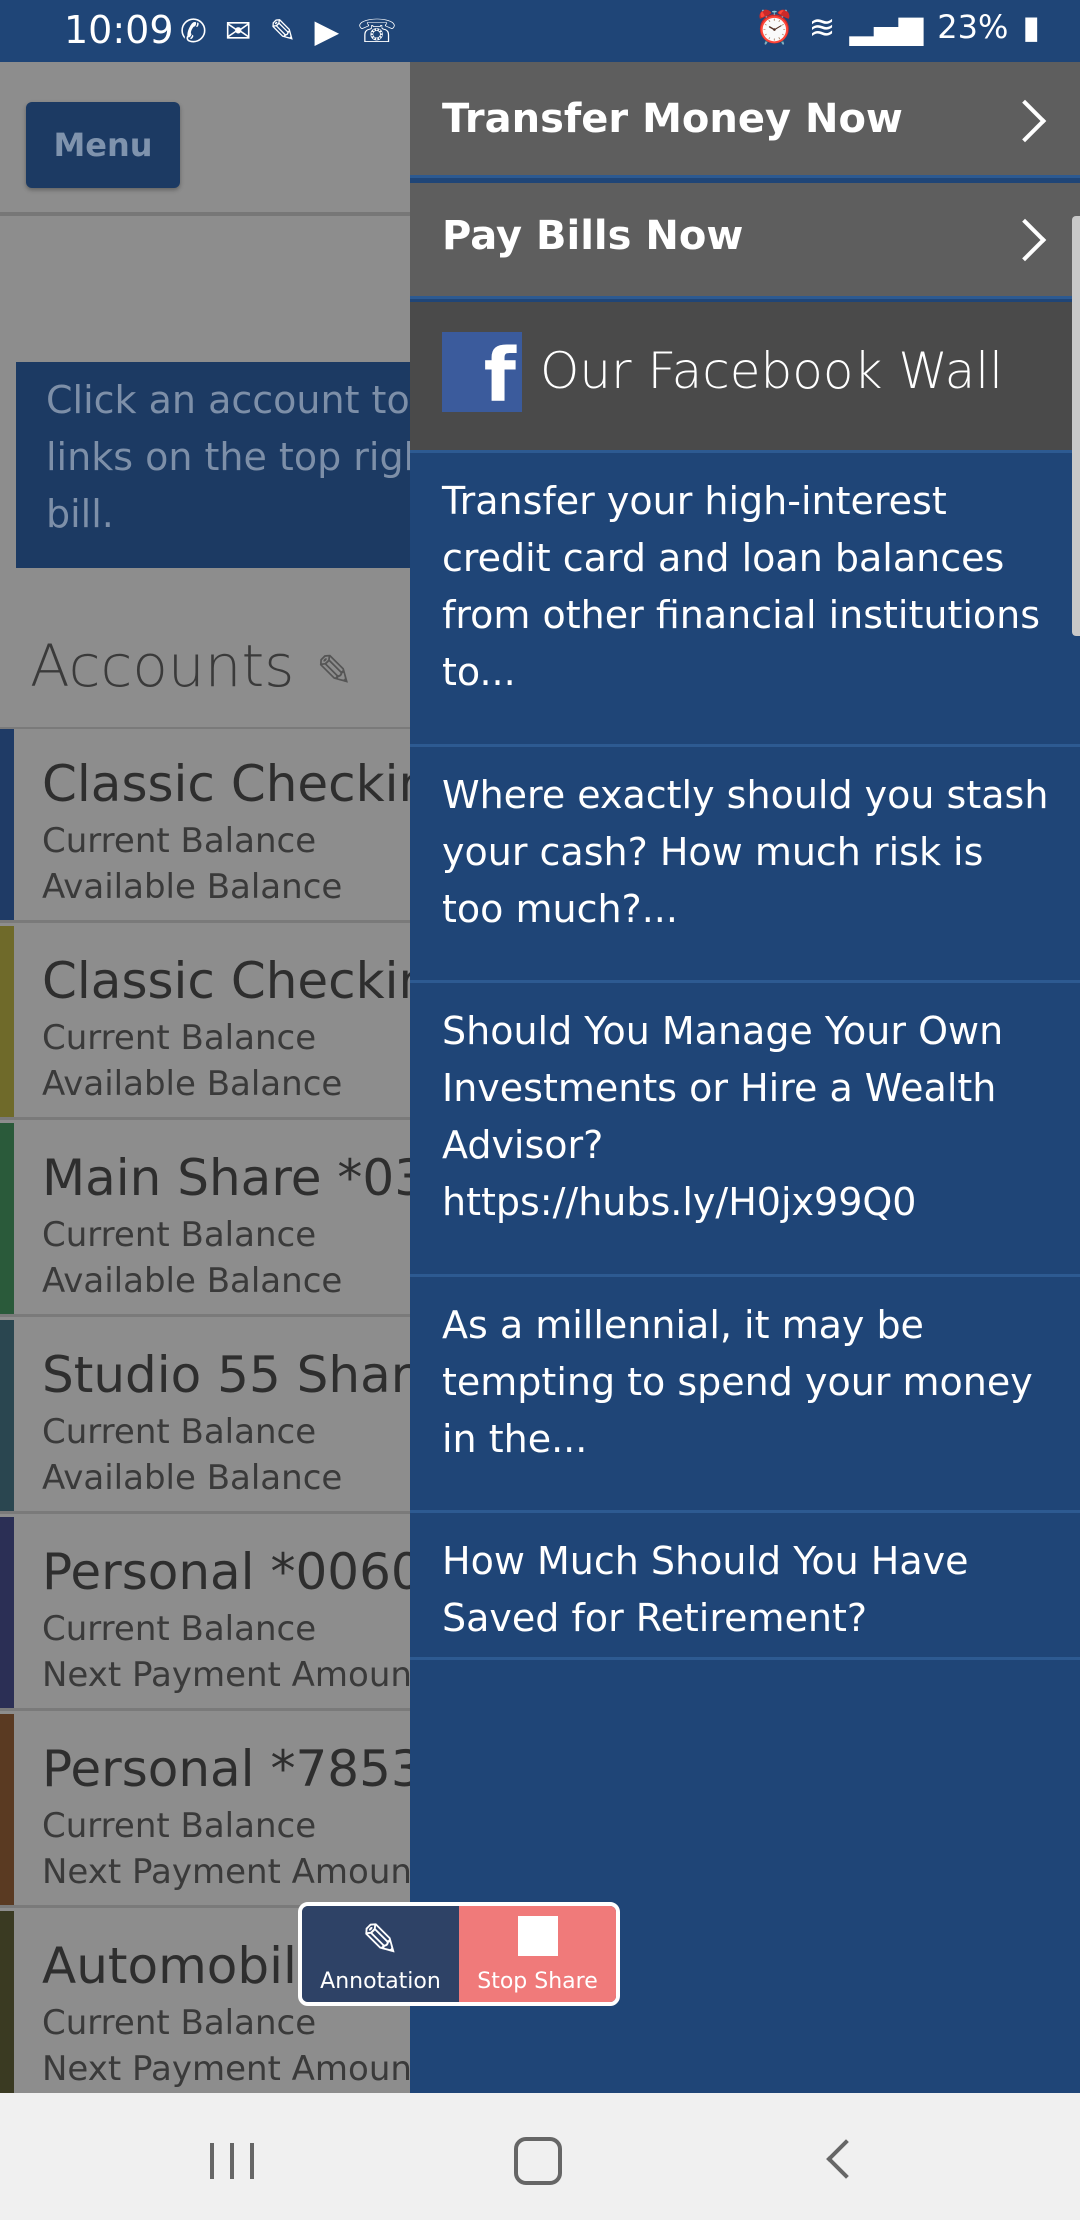 This screenshot has width=1080, height=2220. I want to click on account-name: Studio 55 Share, so click(241, 1375).